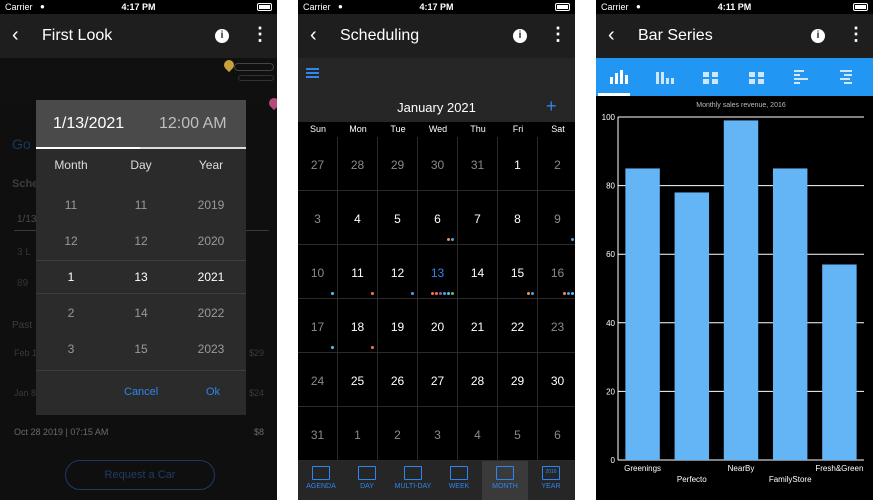 The width and height of the screenshot is (873, 500). Describe the element at coordinates (551, 480) in the screenshot. I see `view-tab-year: 2016 YEAR` at that location.